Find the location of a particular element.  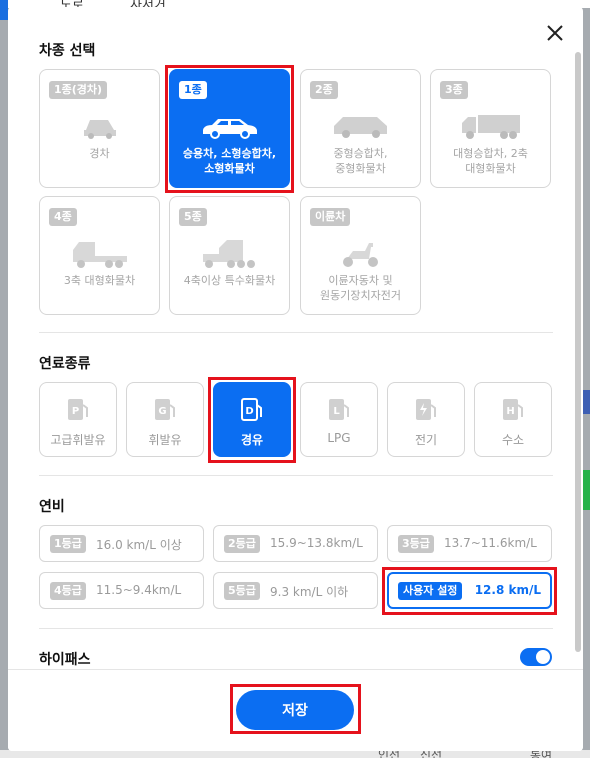

vehicle-class-badge: 이륜차 is located at coordinates (330, 217).